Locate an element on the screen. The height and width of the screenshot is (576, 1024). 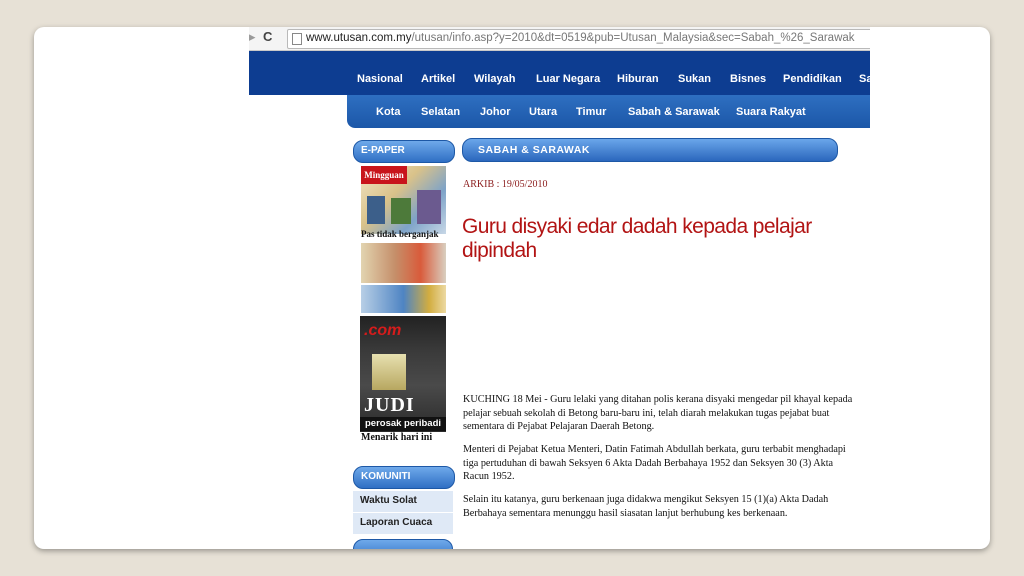
next-heading-bar is located at coordinates (403, 544).